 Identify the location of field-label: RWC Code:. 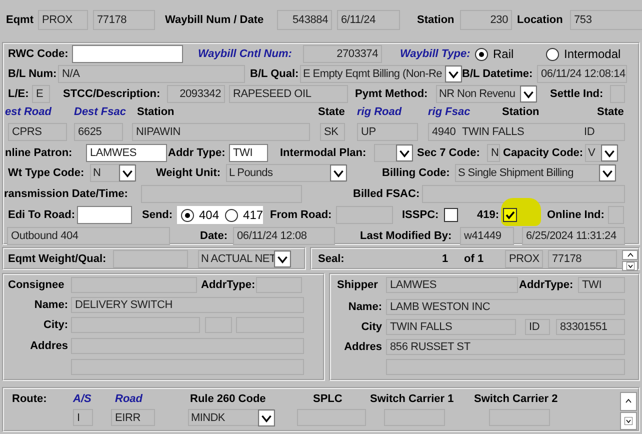
(39, 54).